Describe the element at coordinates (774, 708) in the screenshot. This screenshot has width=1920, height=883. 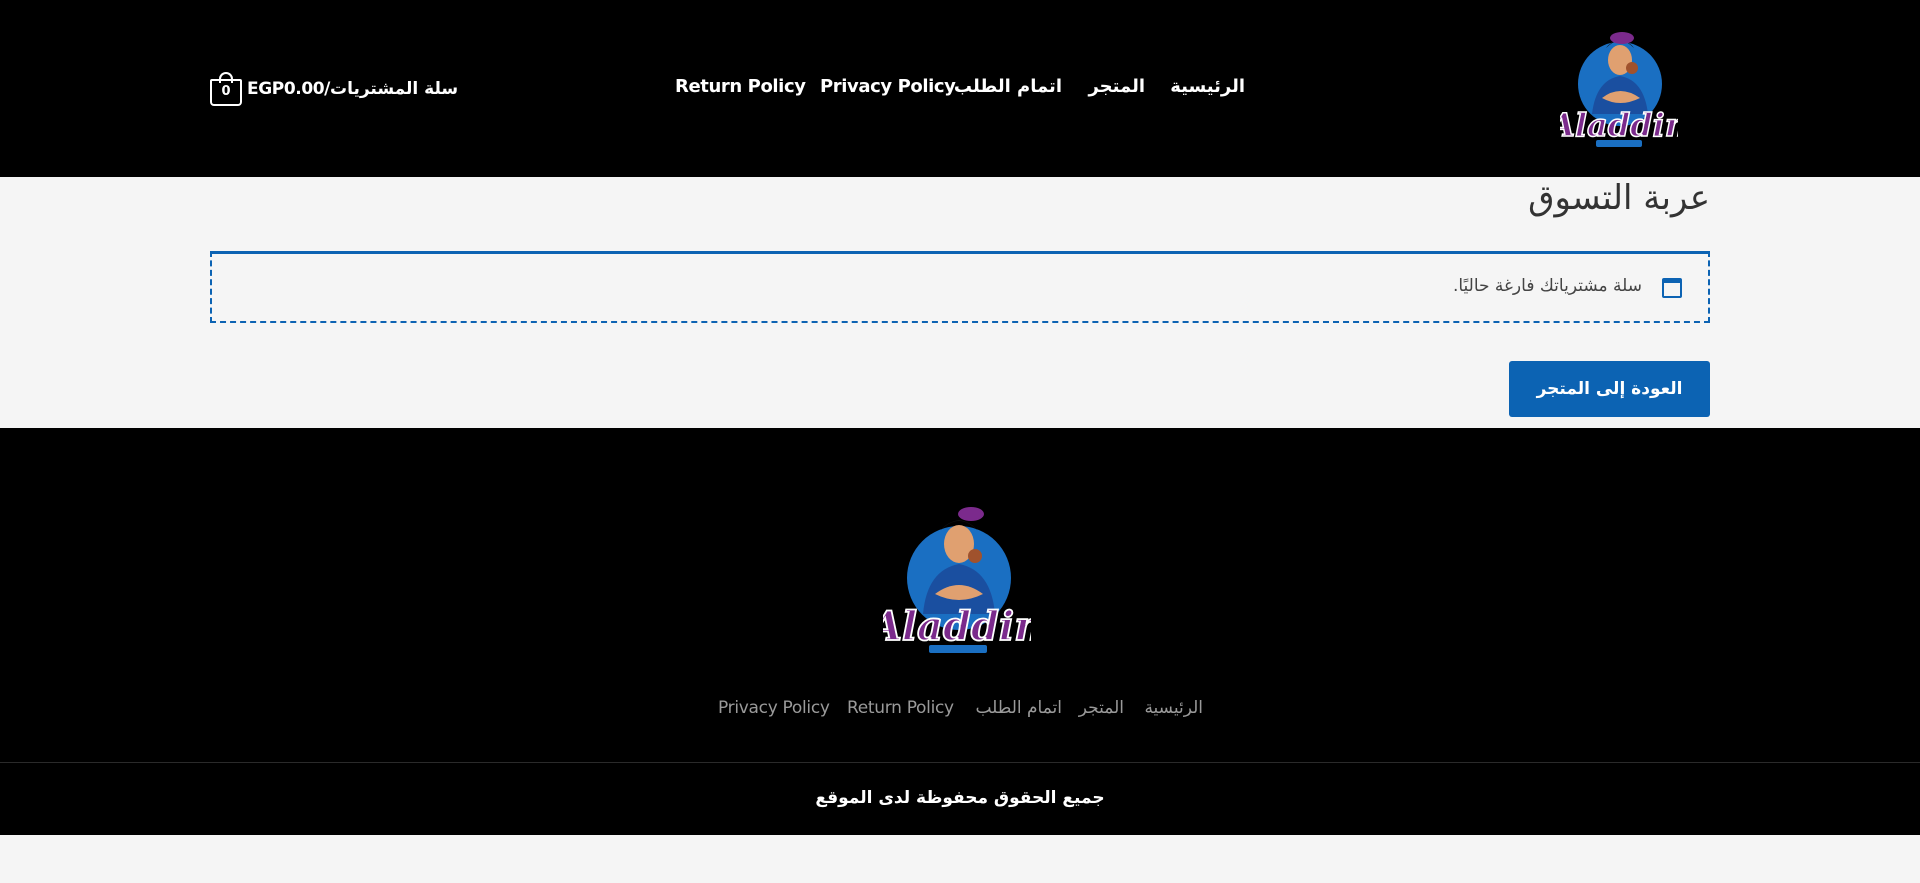
I see `footer-link-privacy-policy: Privacy Policy` at that location.